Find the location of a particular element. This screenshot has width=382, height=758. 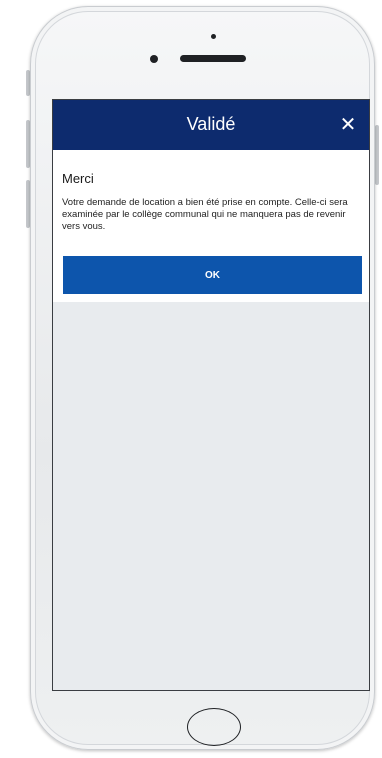

proximity-sensor is located at coordinates (213, 36).